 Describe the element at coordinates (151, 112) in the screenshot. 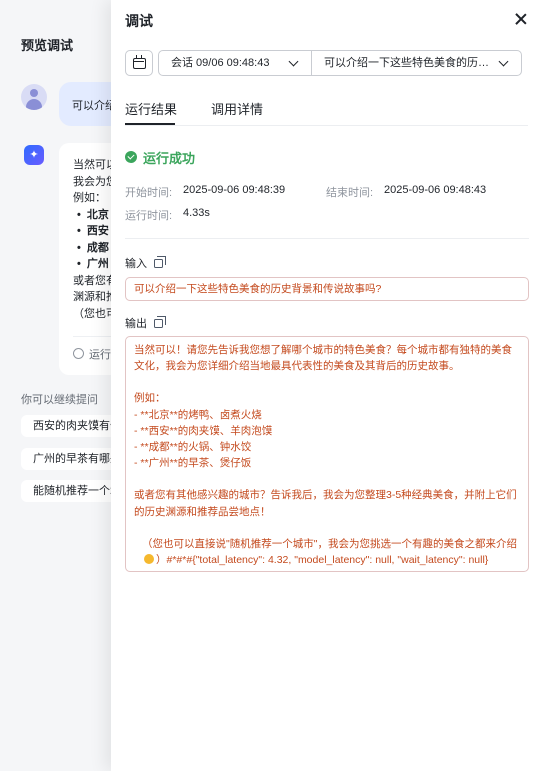

I see `tab-run-result: 运行结果` at that location.